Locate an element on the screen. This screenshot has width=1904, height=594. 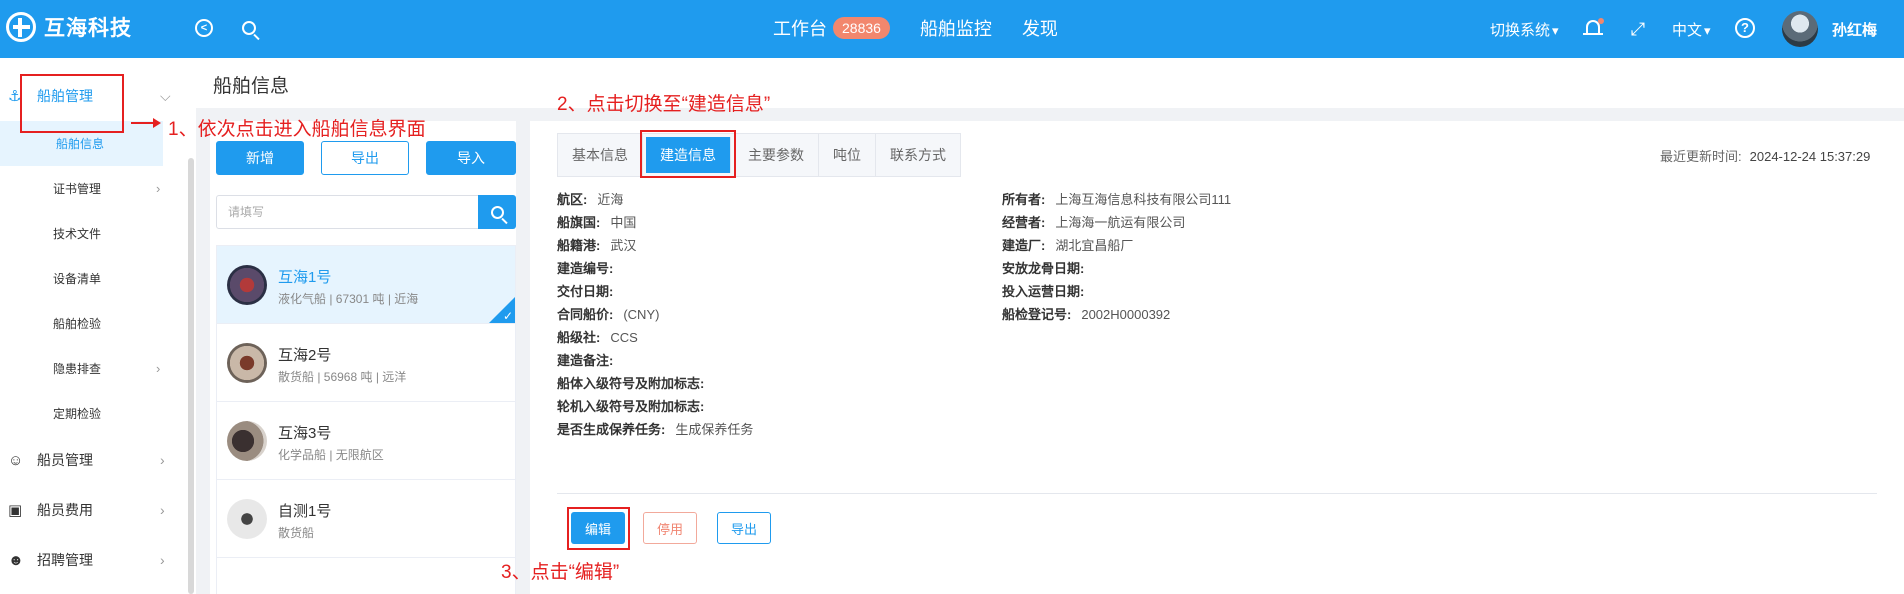
sidebar-item-inspection: 船舶检验 is located at coordinates (94, 323).